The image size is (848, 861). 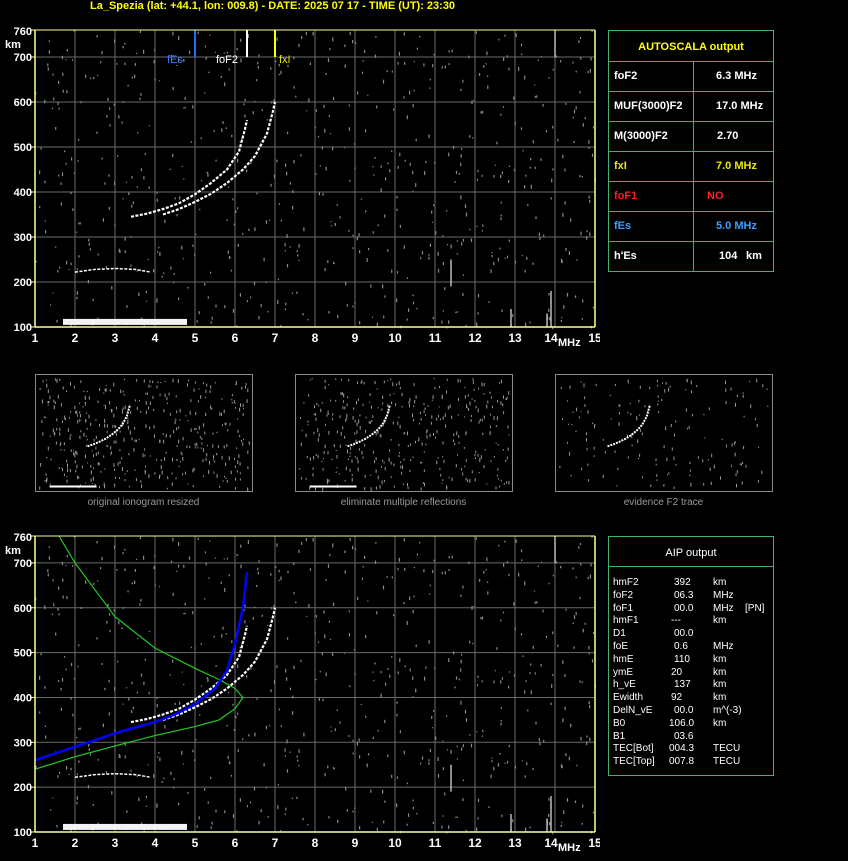 I want to click on aip-row-3: hmF1 --- km, so click(x=693, y=621).